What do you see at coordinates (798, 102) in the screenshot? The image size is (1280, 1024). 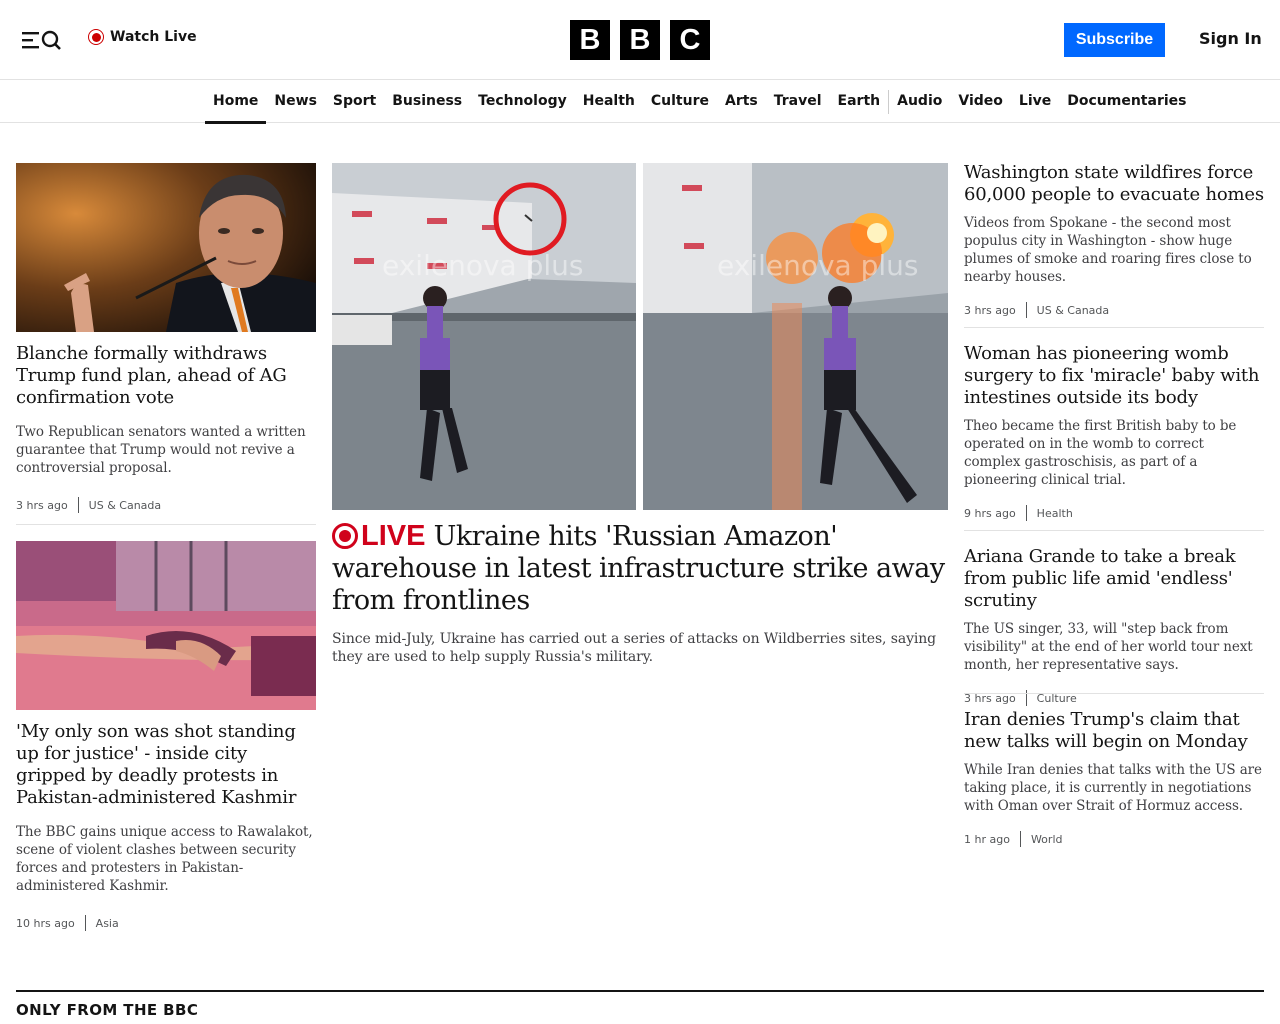 I see `nav-item-travel: Travel` at bounding box center [798, 102].